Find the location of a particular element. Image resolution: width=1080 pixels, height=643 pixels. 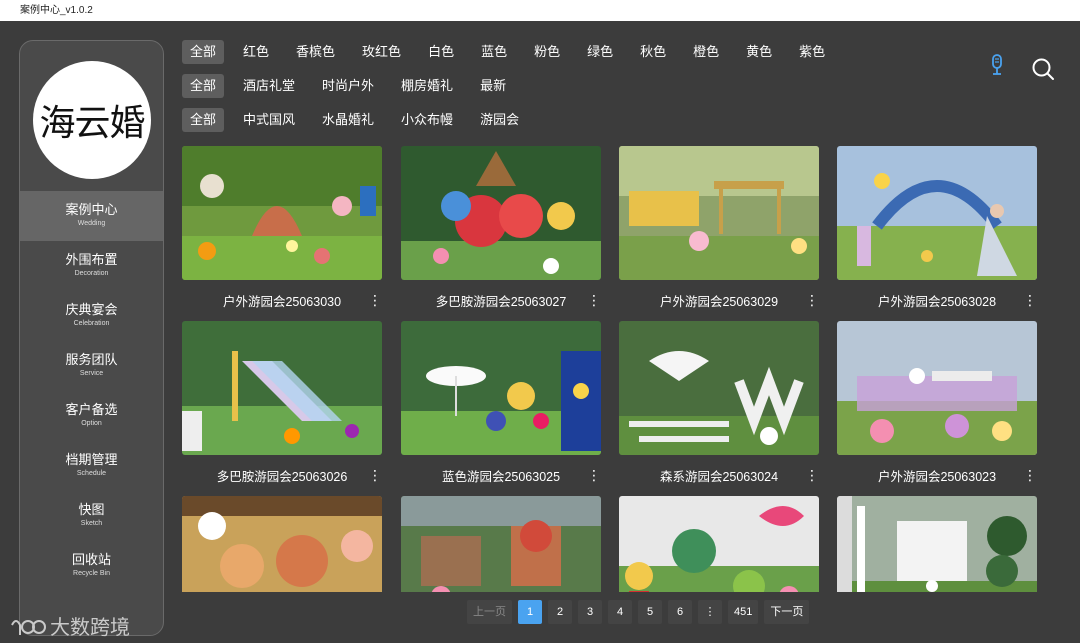

sidebar-item-wedding: 案例中心 Wedding is located at coordinates (91, 216).